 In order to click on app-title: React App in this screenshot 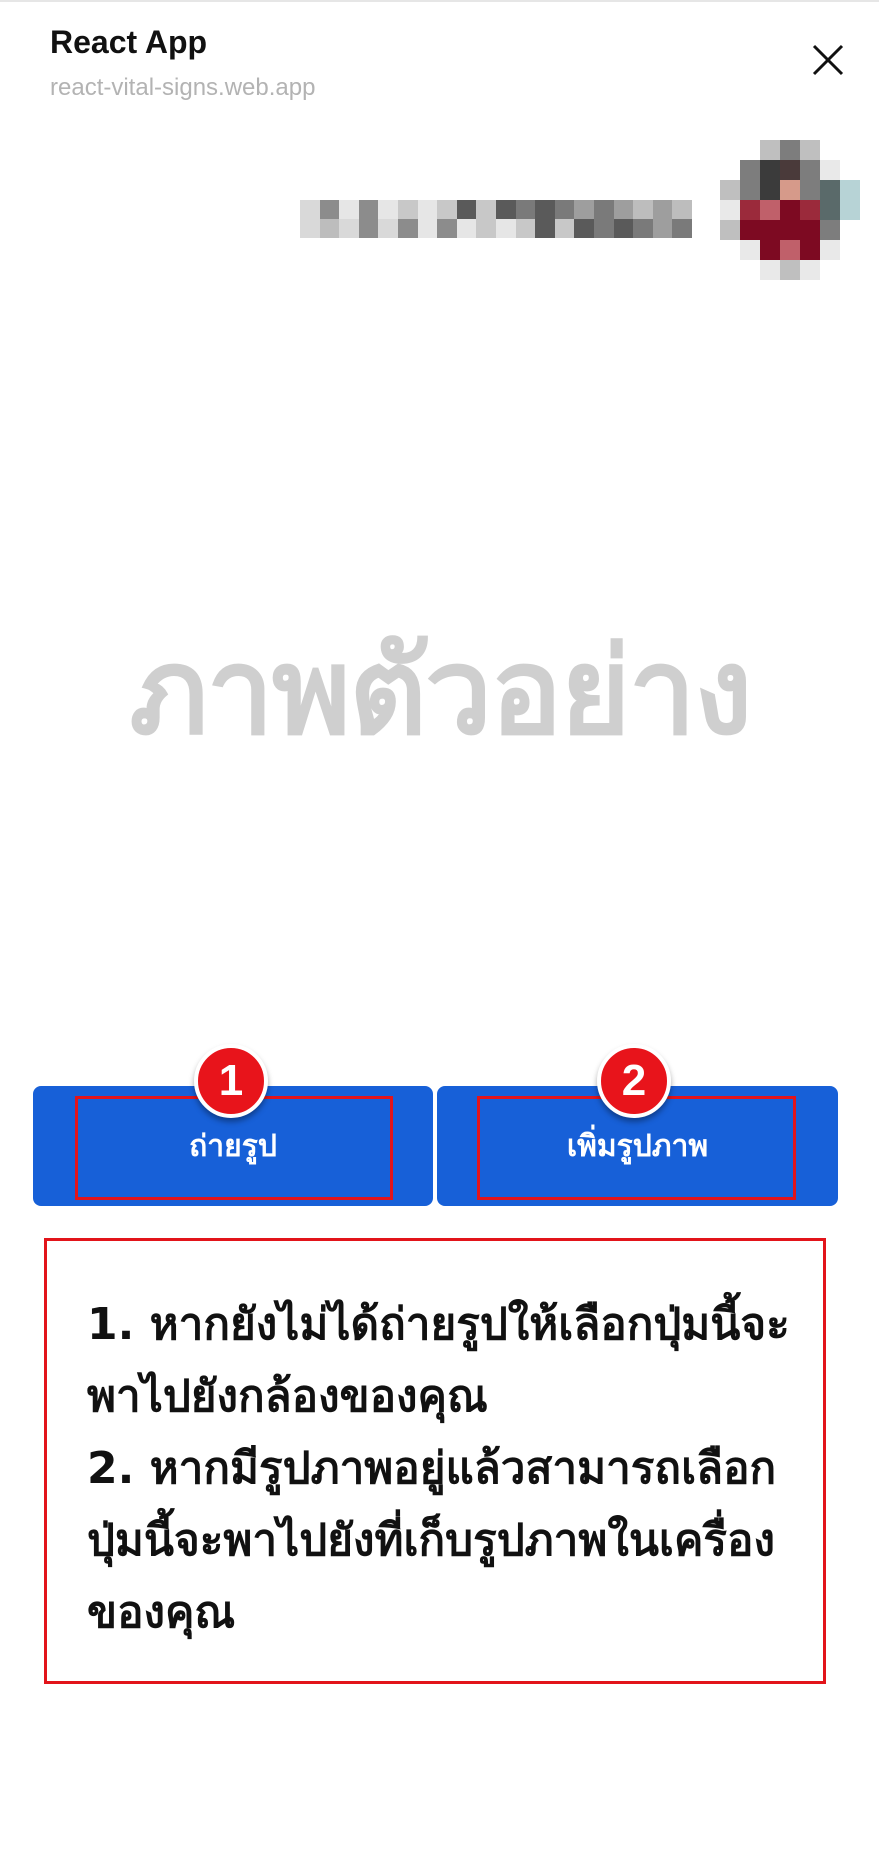, I will do `click(129, 42)`.